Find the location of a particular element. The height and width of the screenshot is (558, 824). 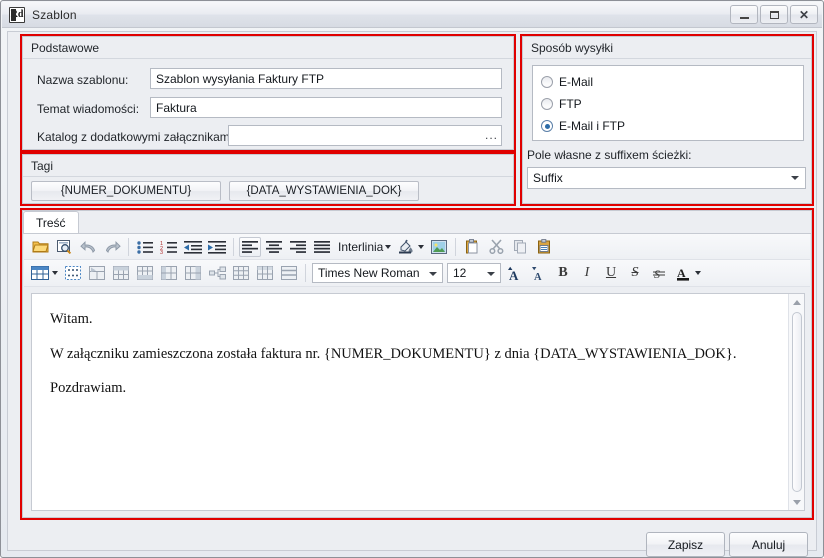

app-icon is located at coordinates (17, 14).